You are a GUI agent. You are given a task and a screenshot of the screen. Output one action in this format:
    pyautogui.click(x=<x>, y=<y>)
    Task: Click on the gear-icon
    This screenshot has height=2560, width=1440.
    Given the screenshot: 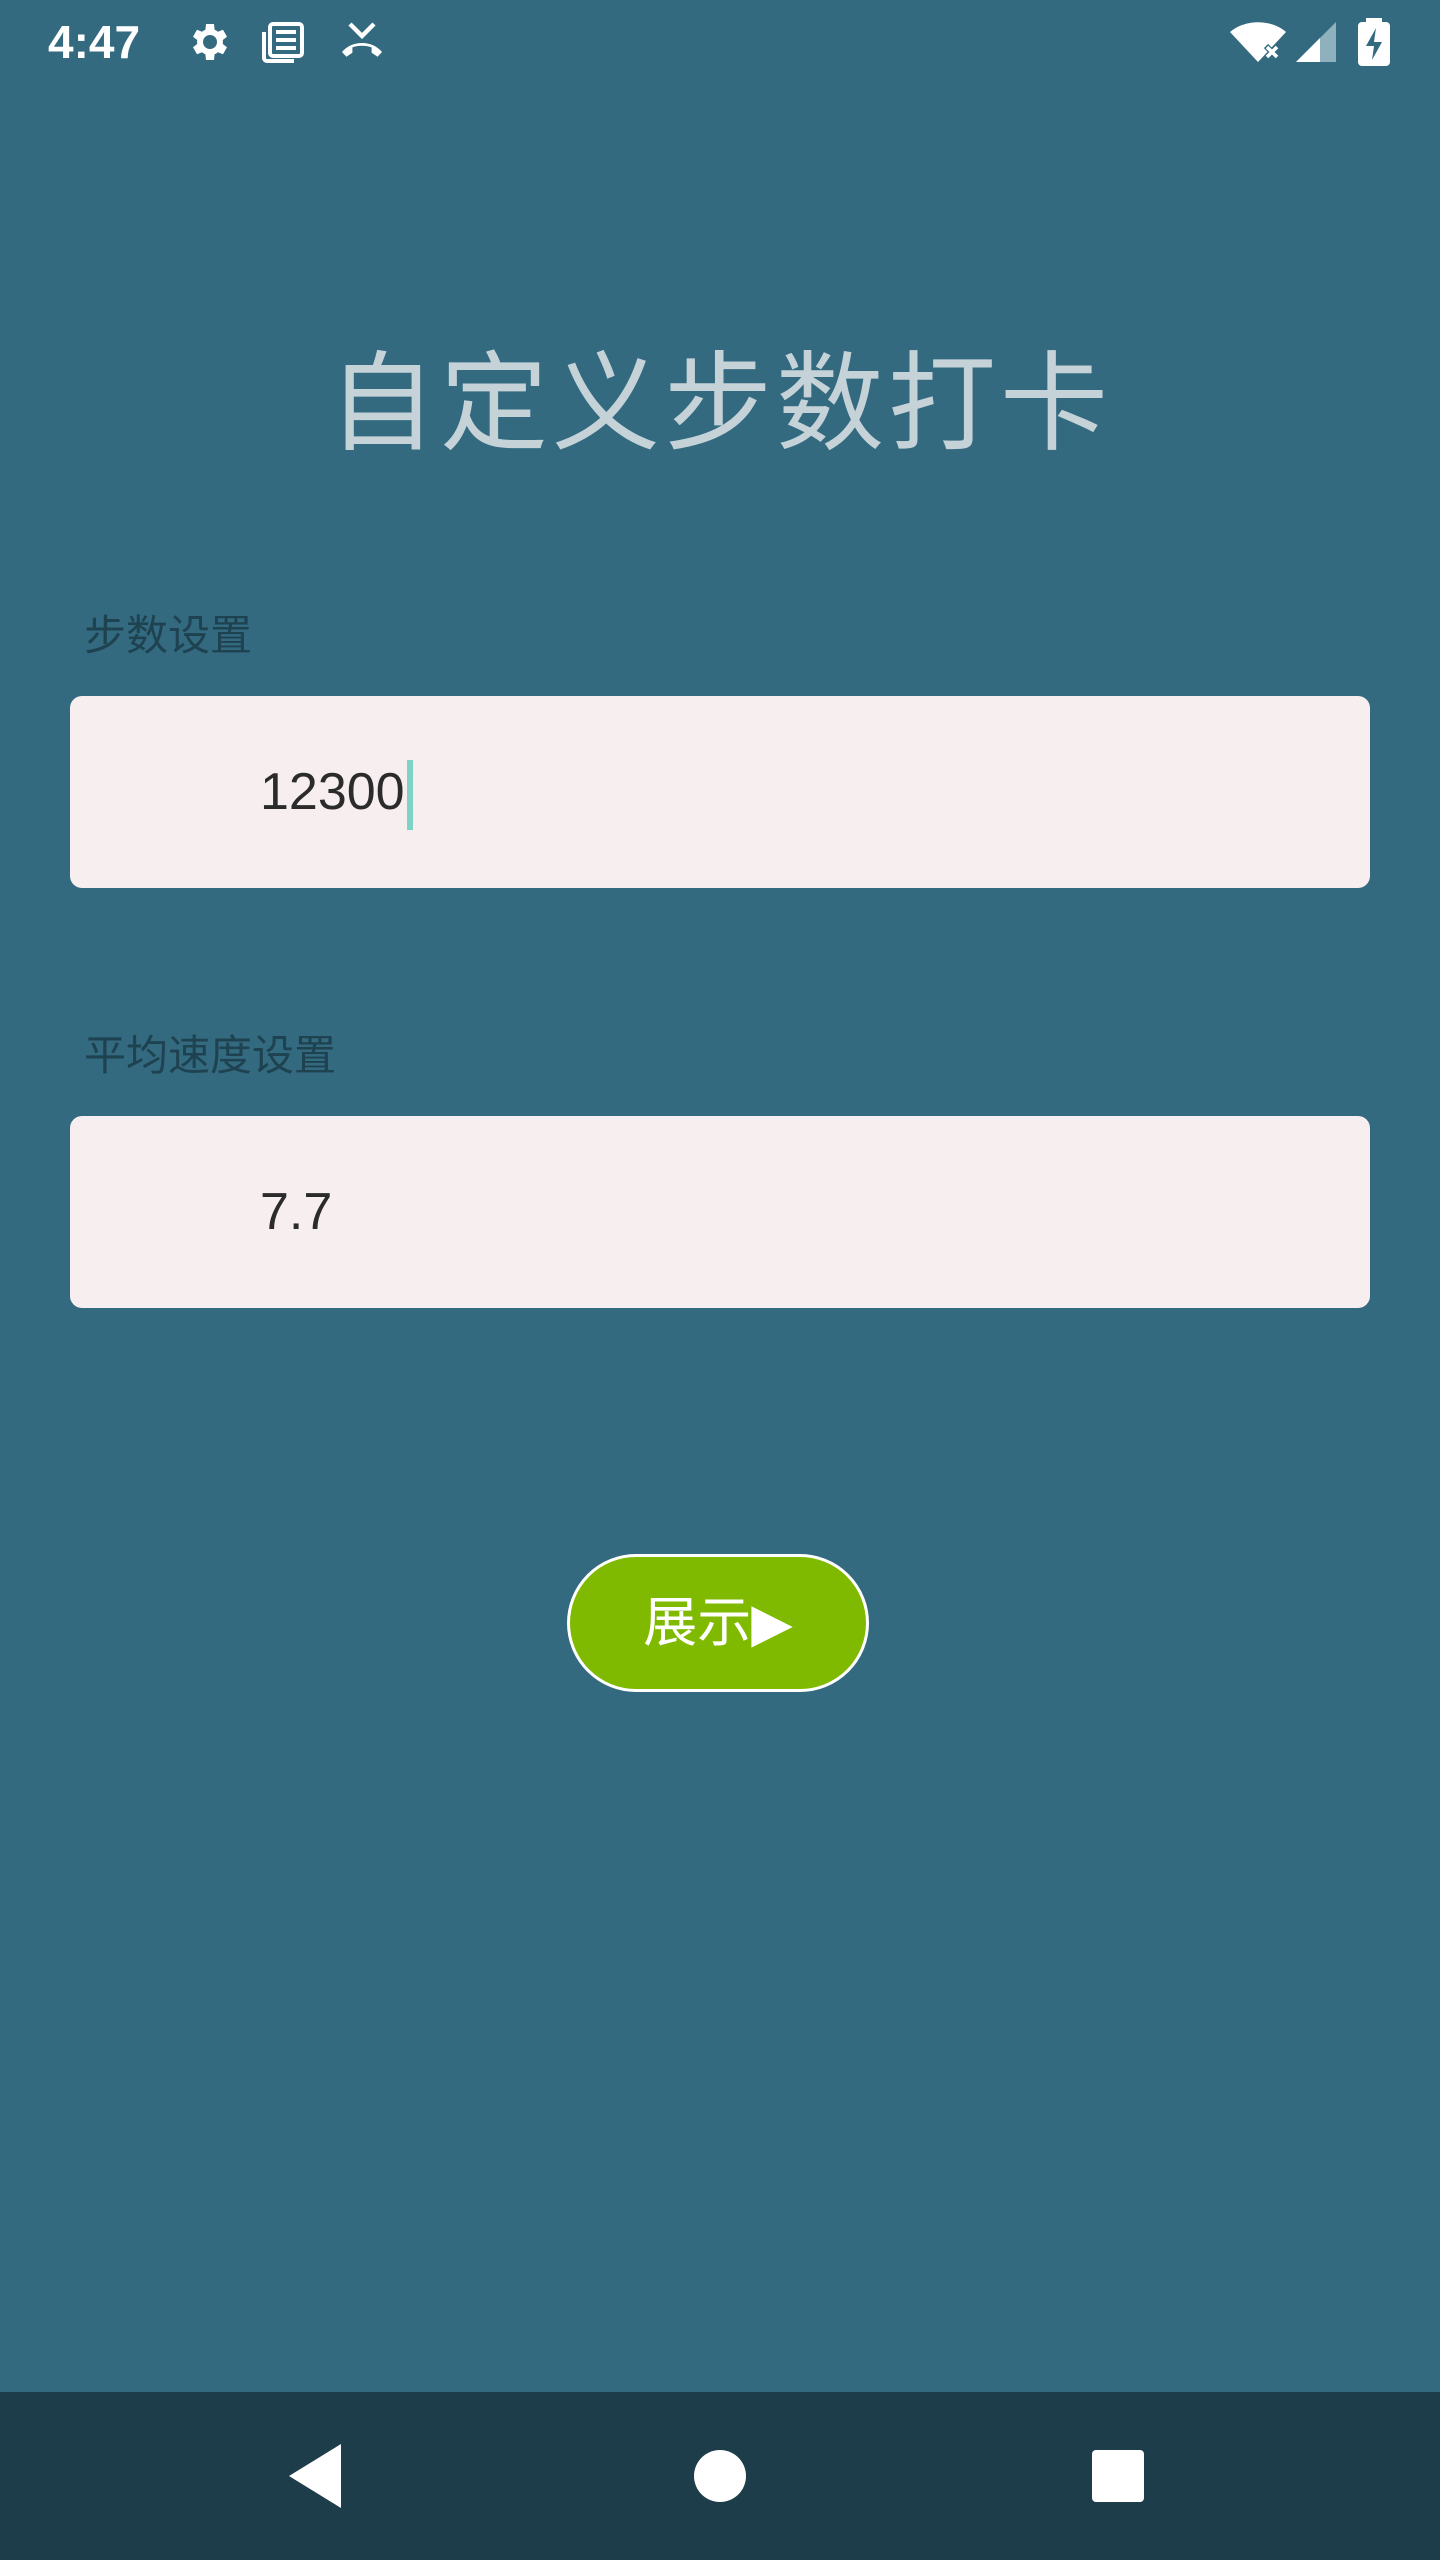 What is the action you would take?
    pyautogui.click(x=210, y=42)
    